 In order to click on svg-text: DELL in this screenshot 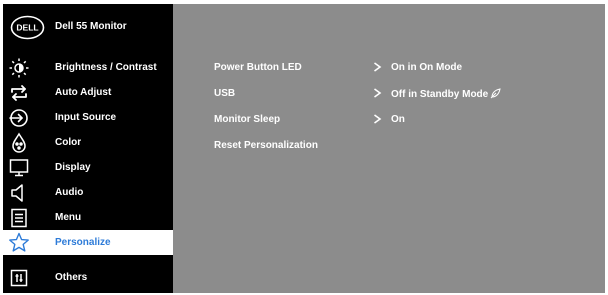, I will do `click(27, 28)`.